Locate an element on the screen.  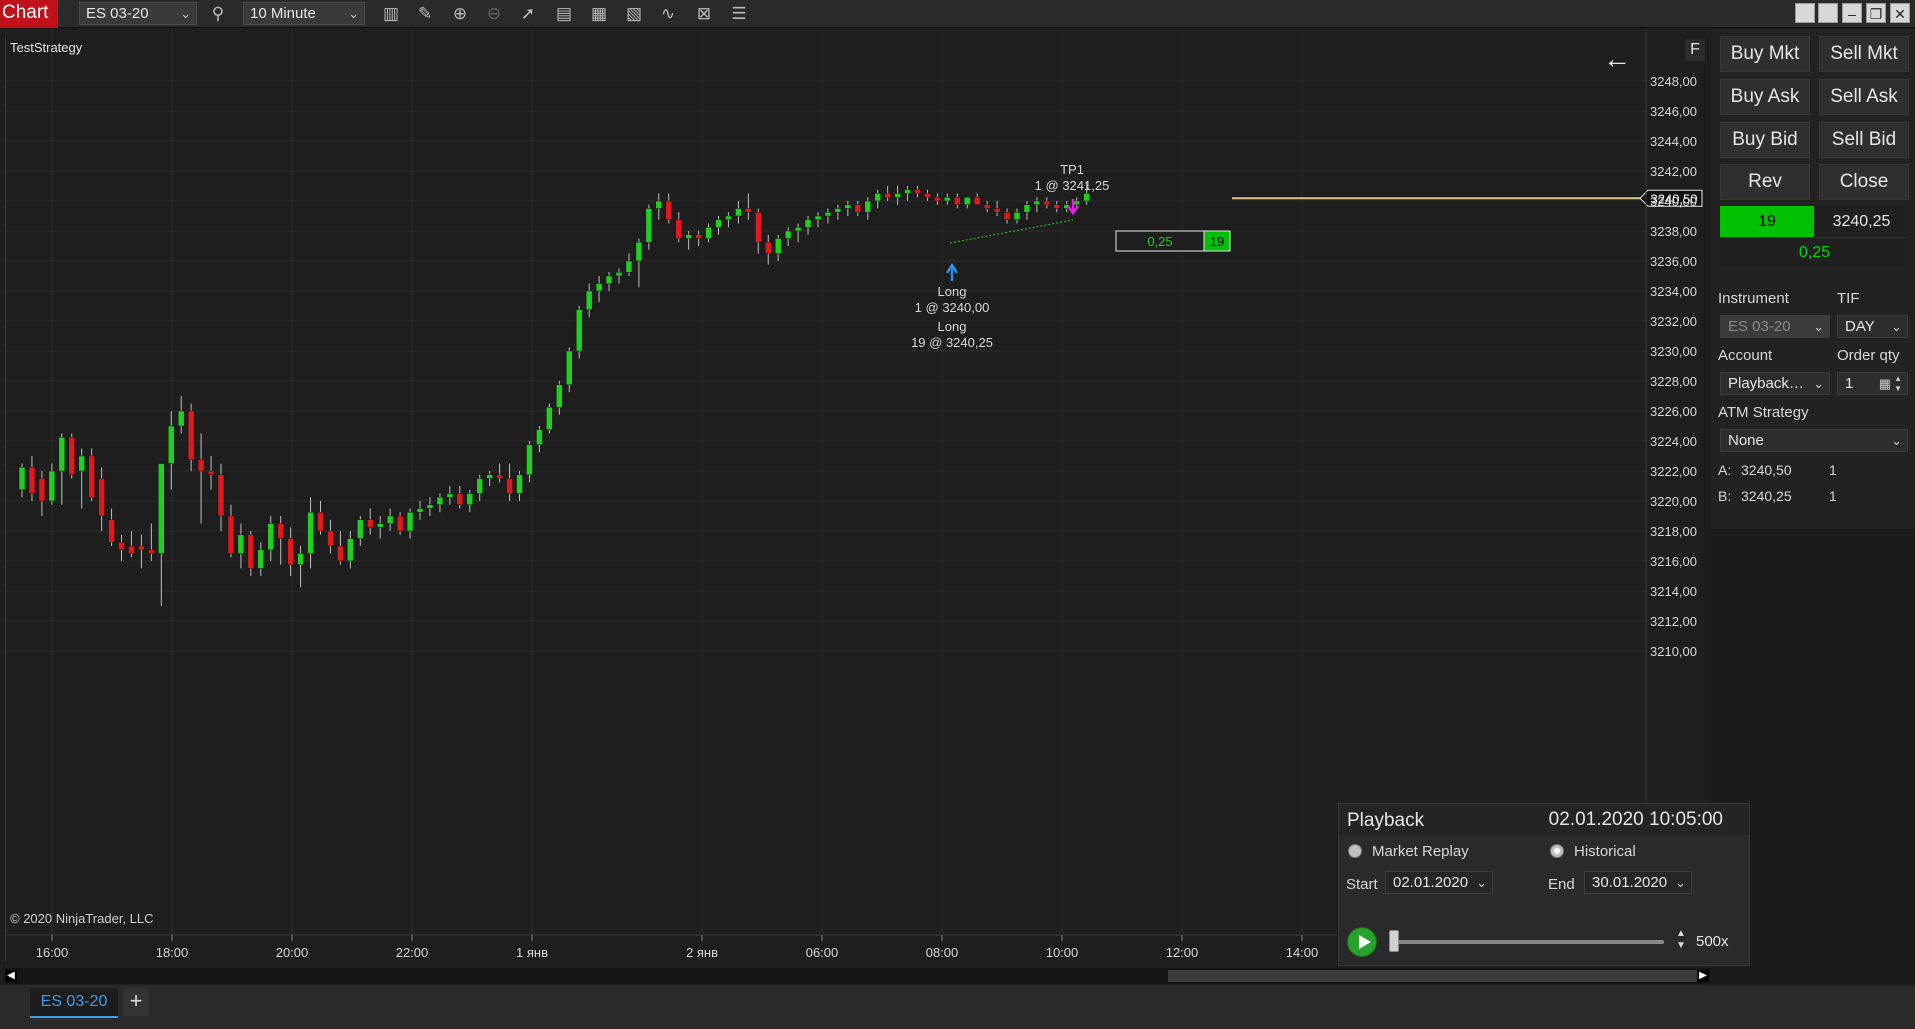
spin-arrows-icon: ▲ ▼ is located at coordinates (1898, 384).